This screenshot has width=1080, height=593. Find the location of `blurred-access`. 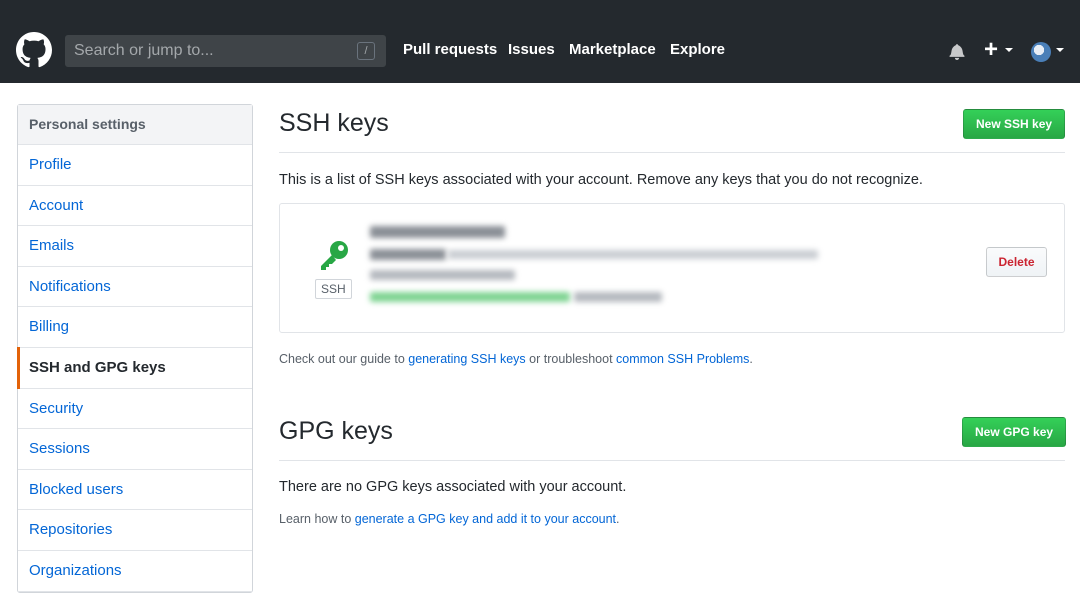

blurred-access is located at coordinates (618, 297).